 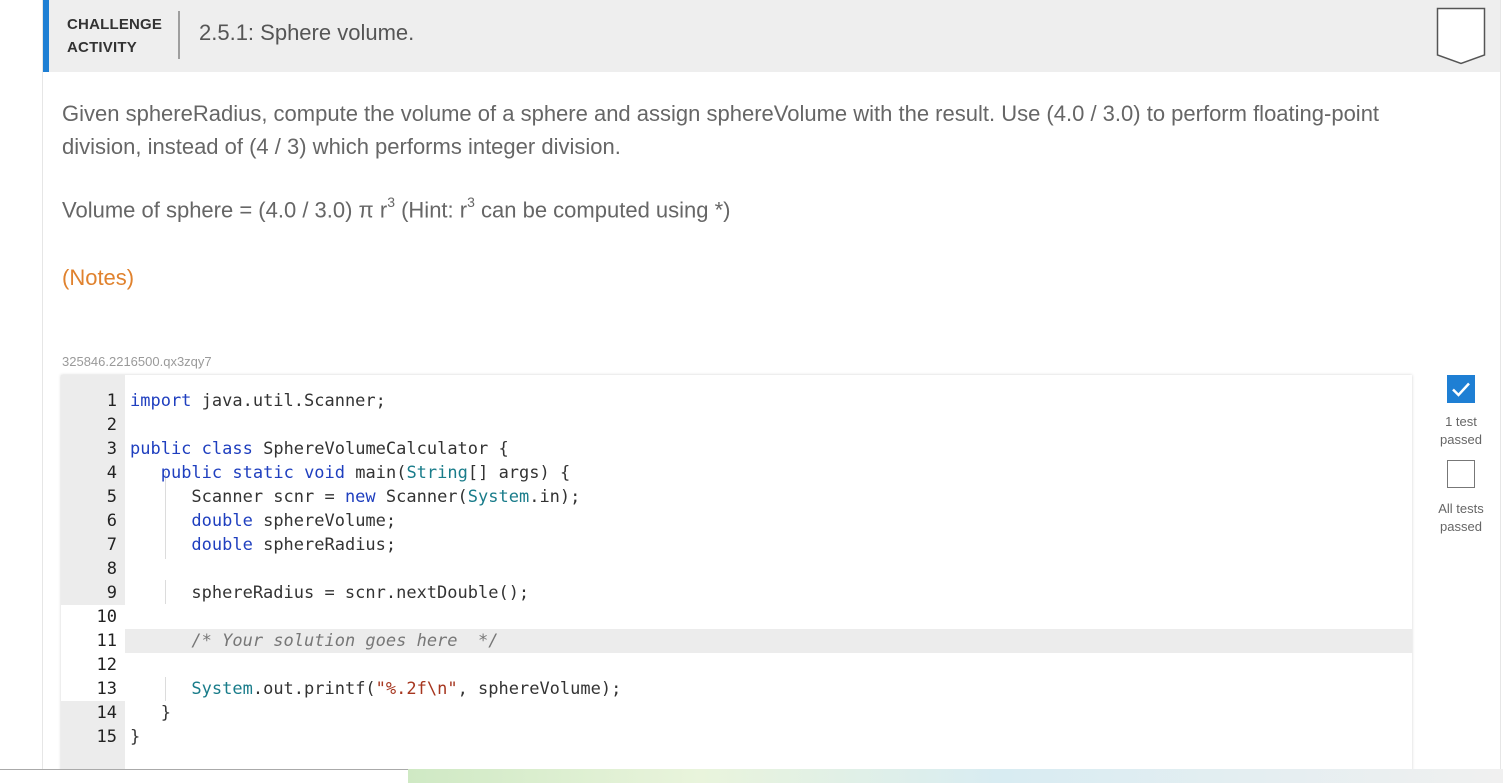 I want to click on code-line-solution: /* Your solution goes here */, so click(x=768, y=641).